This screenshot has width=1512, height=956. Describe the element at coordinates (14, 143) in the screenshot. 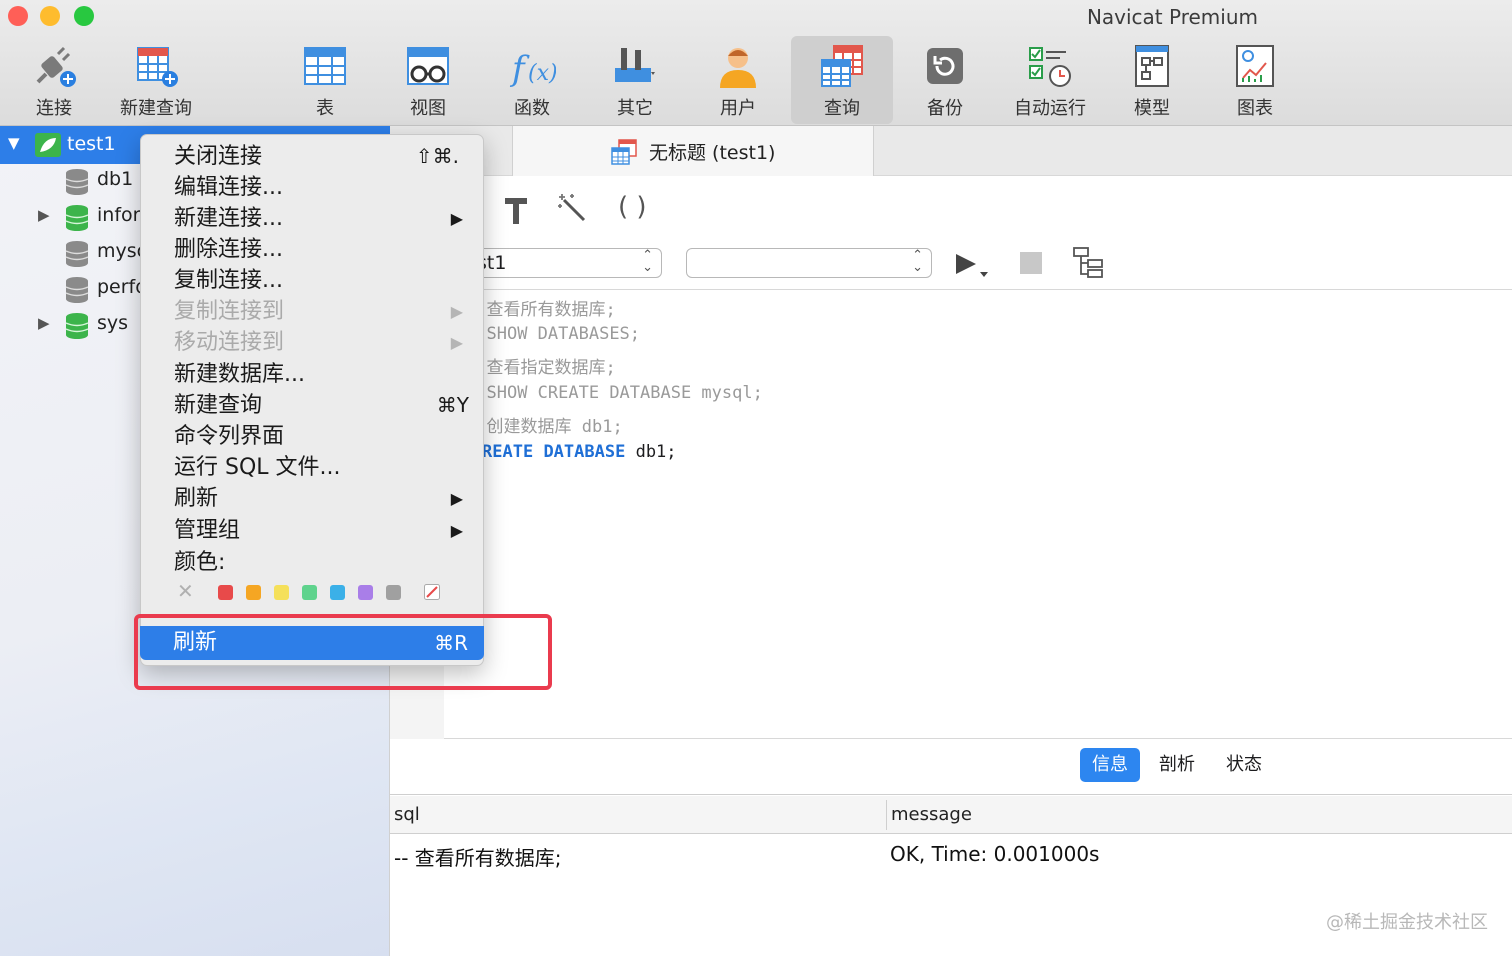

I see `expand-triangle-icon: ▼` at that location.